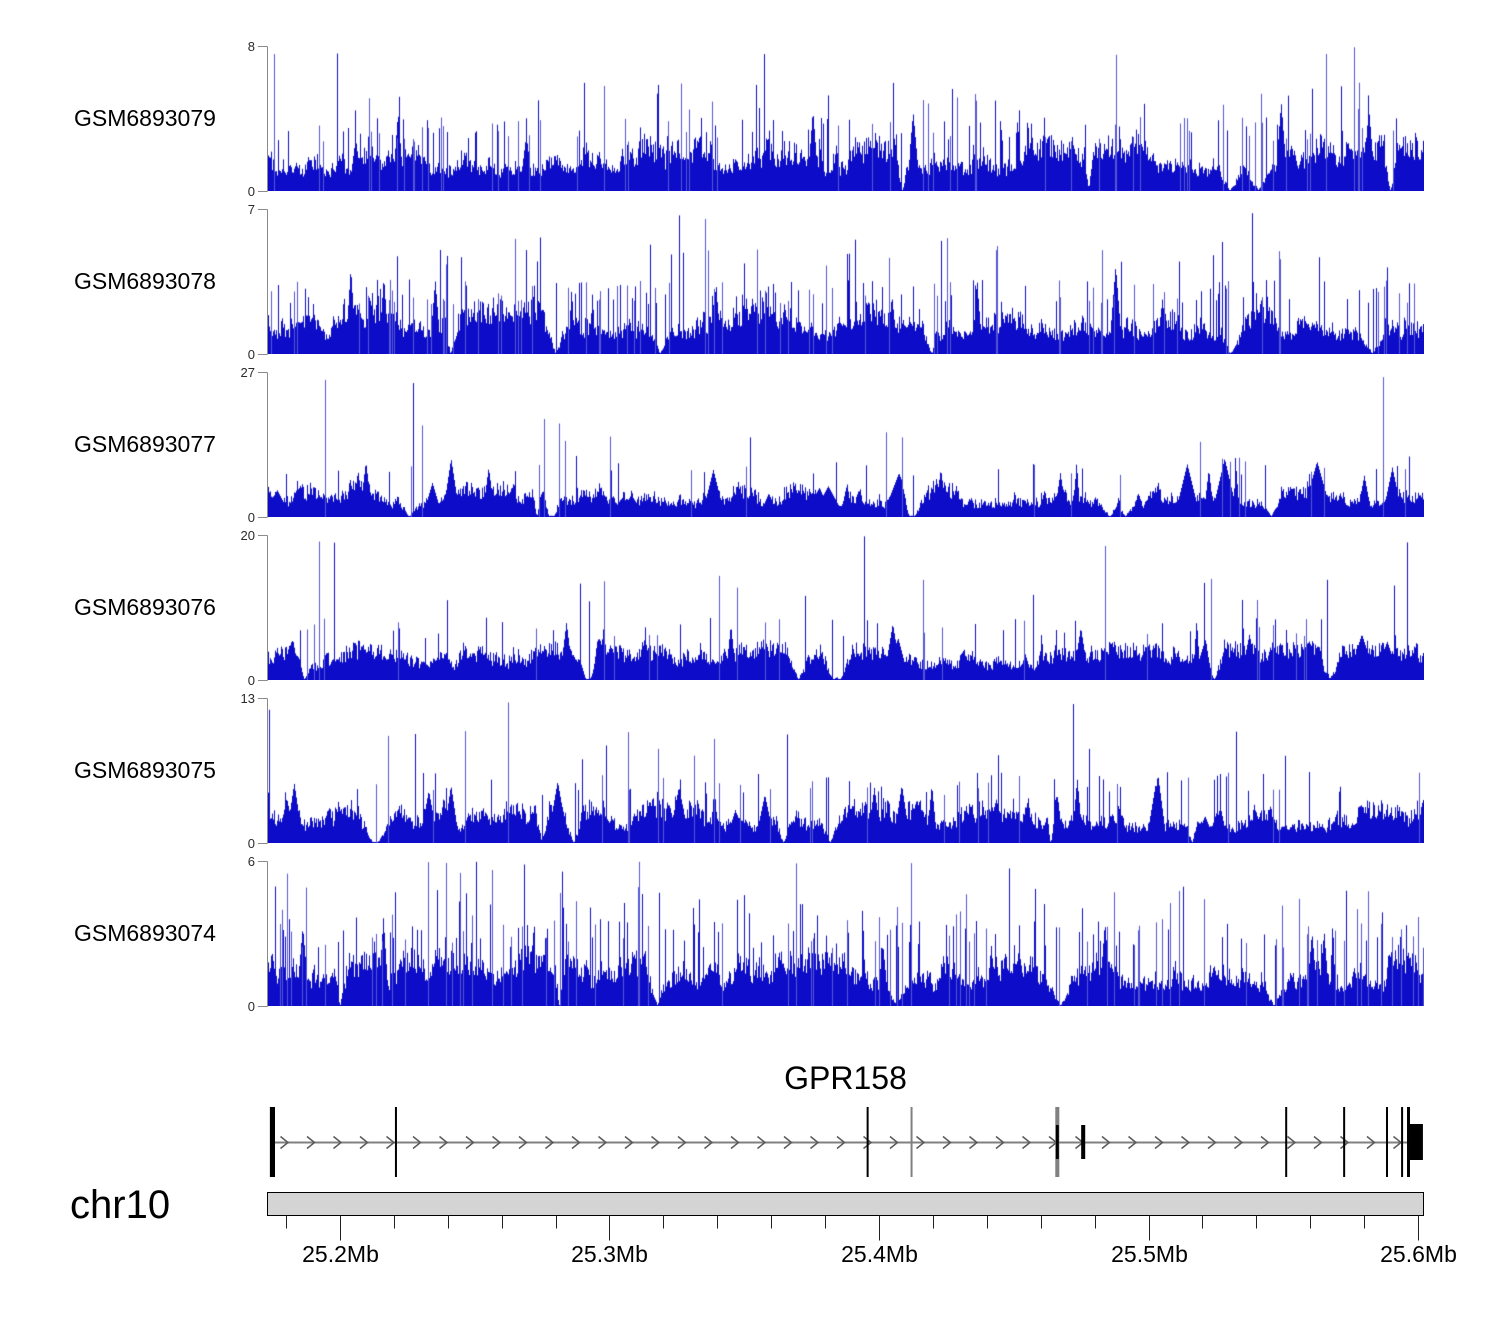 This screenshot has width=1500, height=1320. What do you see at coordinates (145, 606) in the screenshot?
I see `track-label: GSM6893076` at bounding box center [145, 606].